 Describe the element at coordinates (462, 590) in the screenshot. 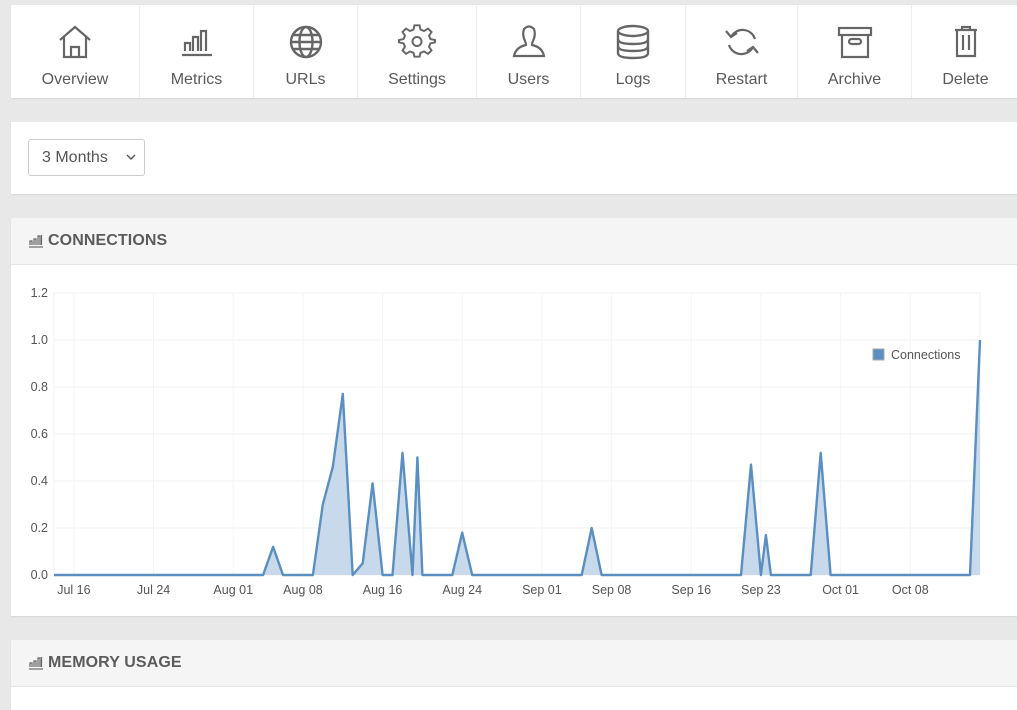

I see `x-tick-label: Aug 24` at that location.